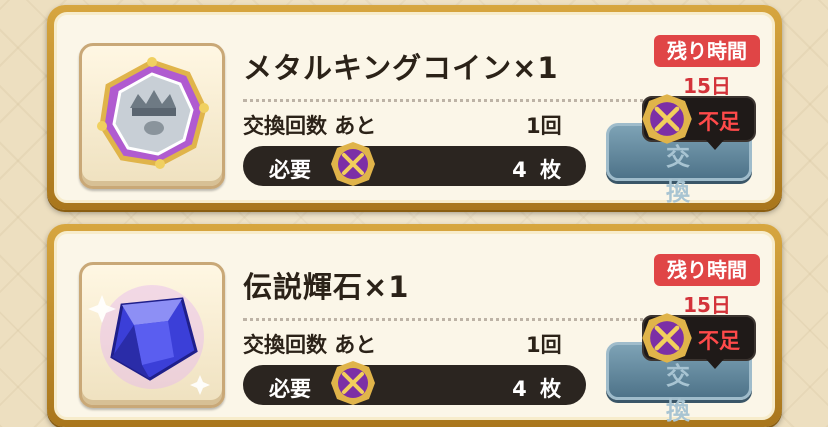  Describe the element at coordinates (326, 287) in the screenshot. I see `item-name: 伝説輝石×1` at that location.